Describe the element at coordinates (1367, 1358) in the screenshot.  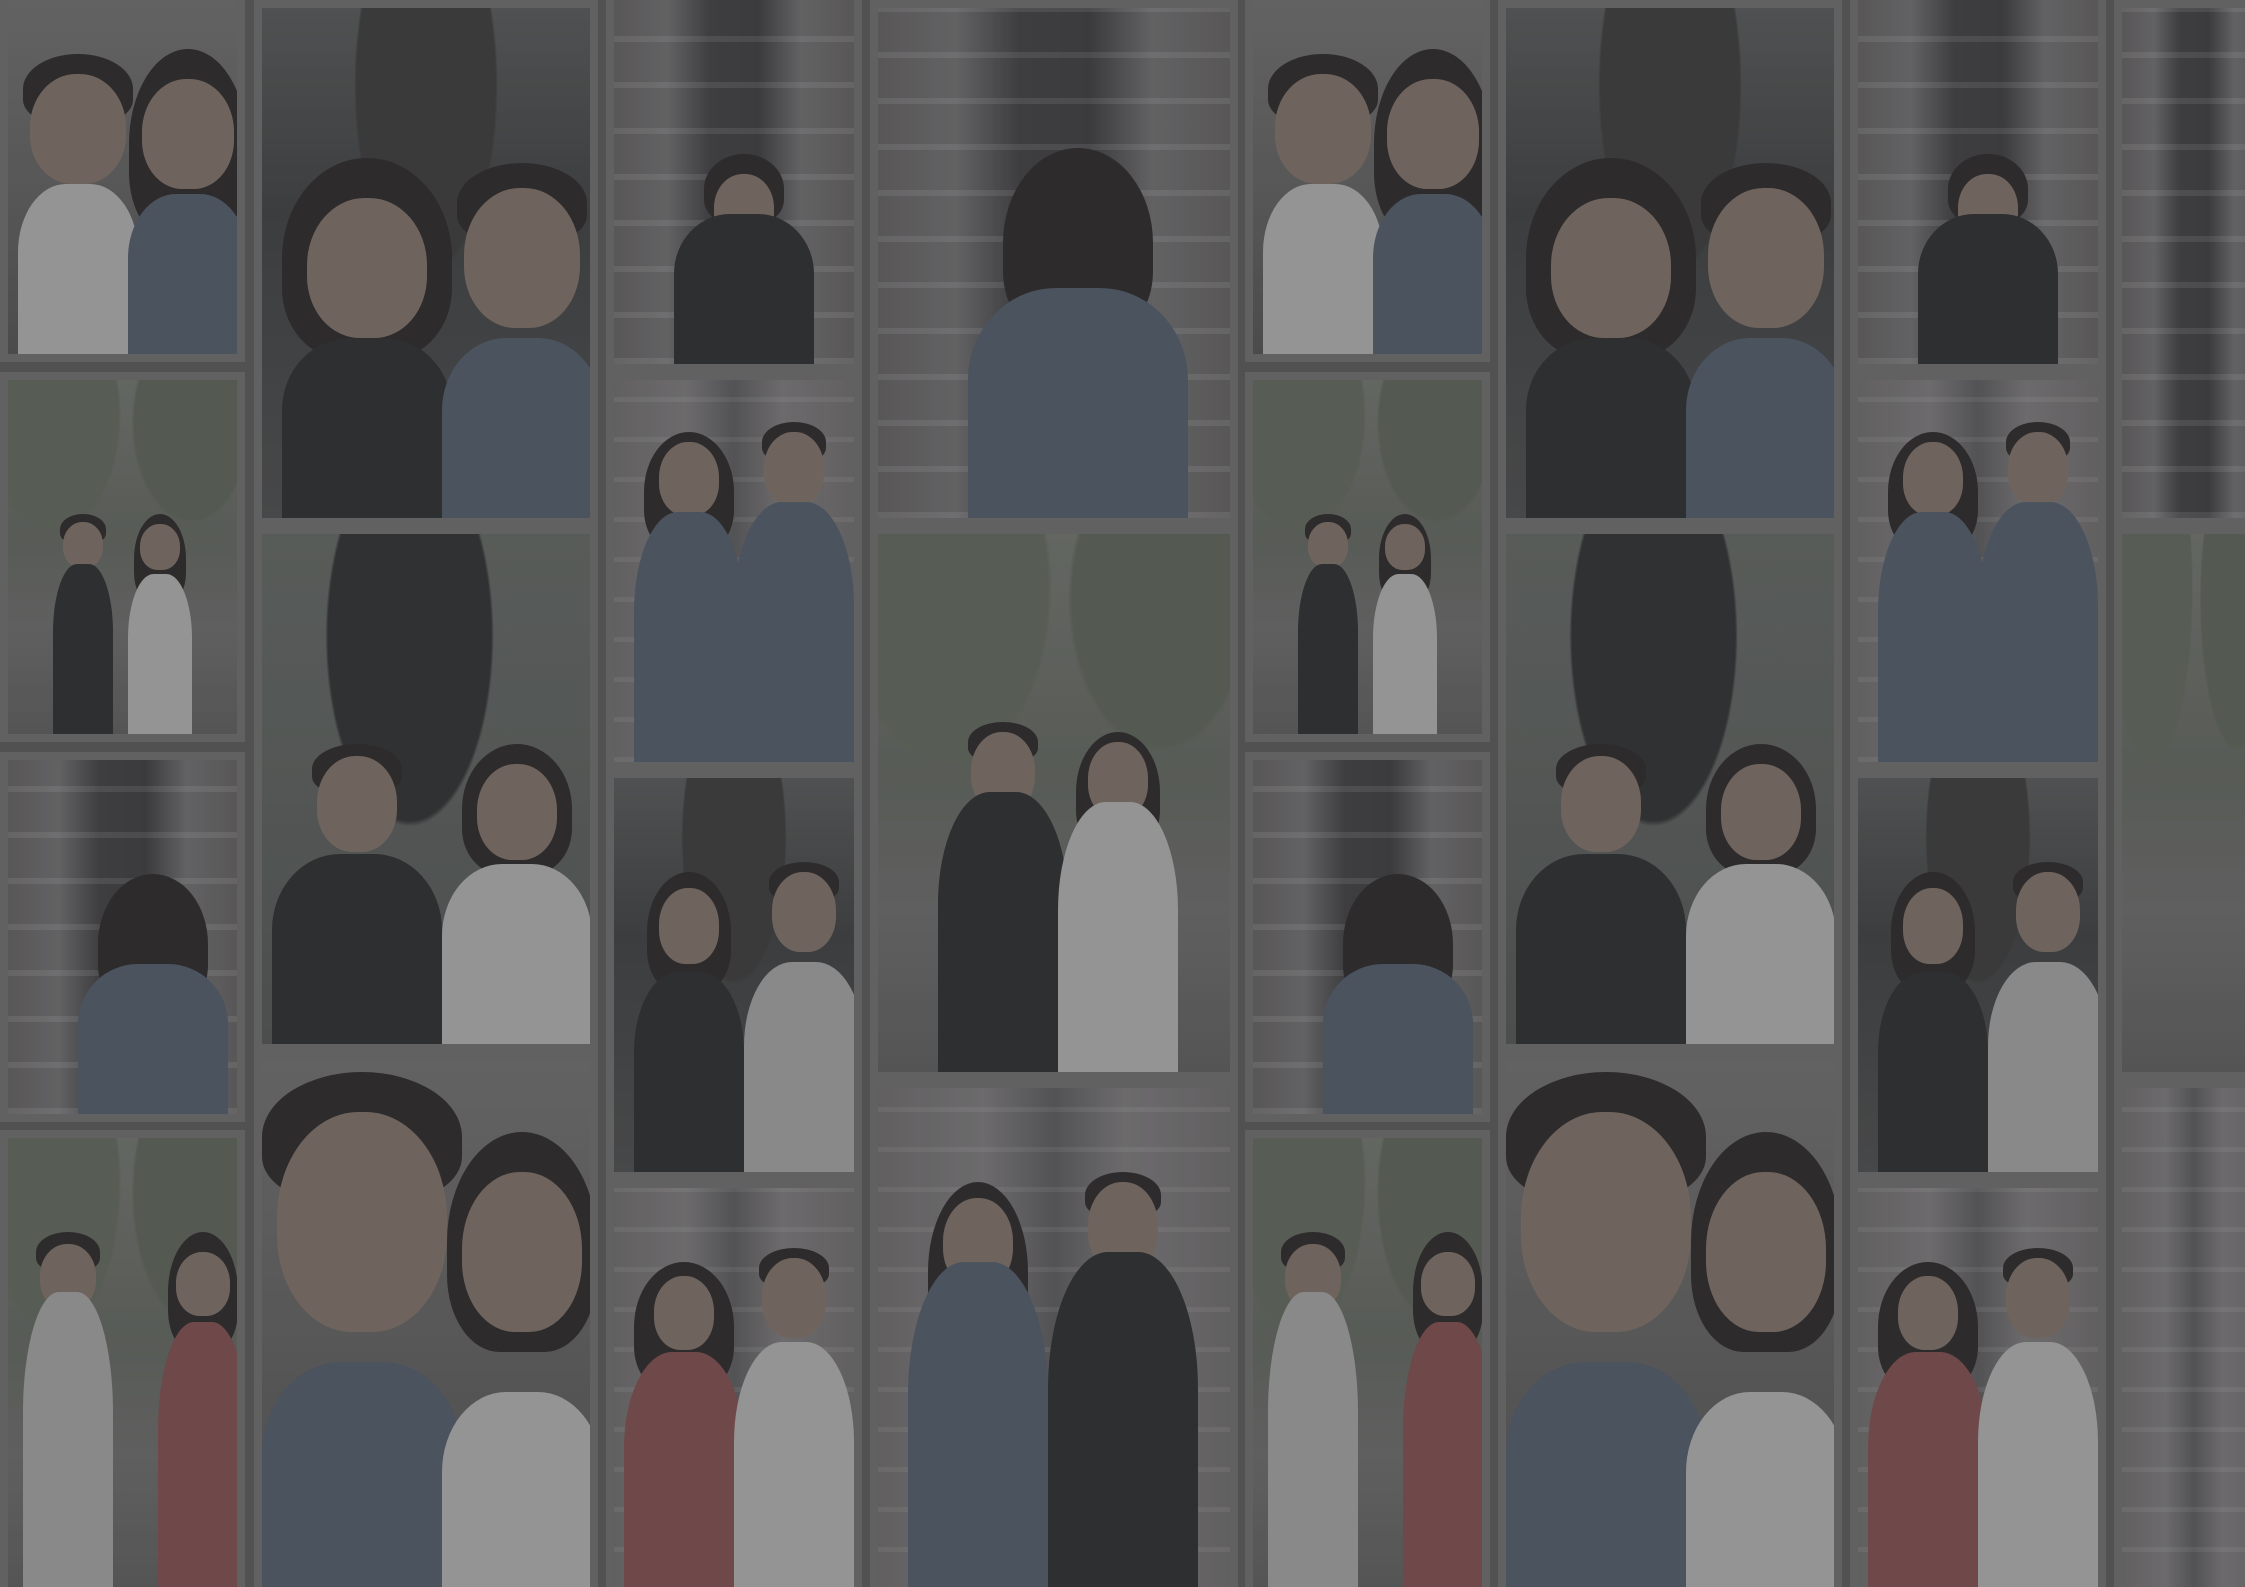
I see `tile-park-couple-red-skirt-repeat` at that location.